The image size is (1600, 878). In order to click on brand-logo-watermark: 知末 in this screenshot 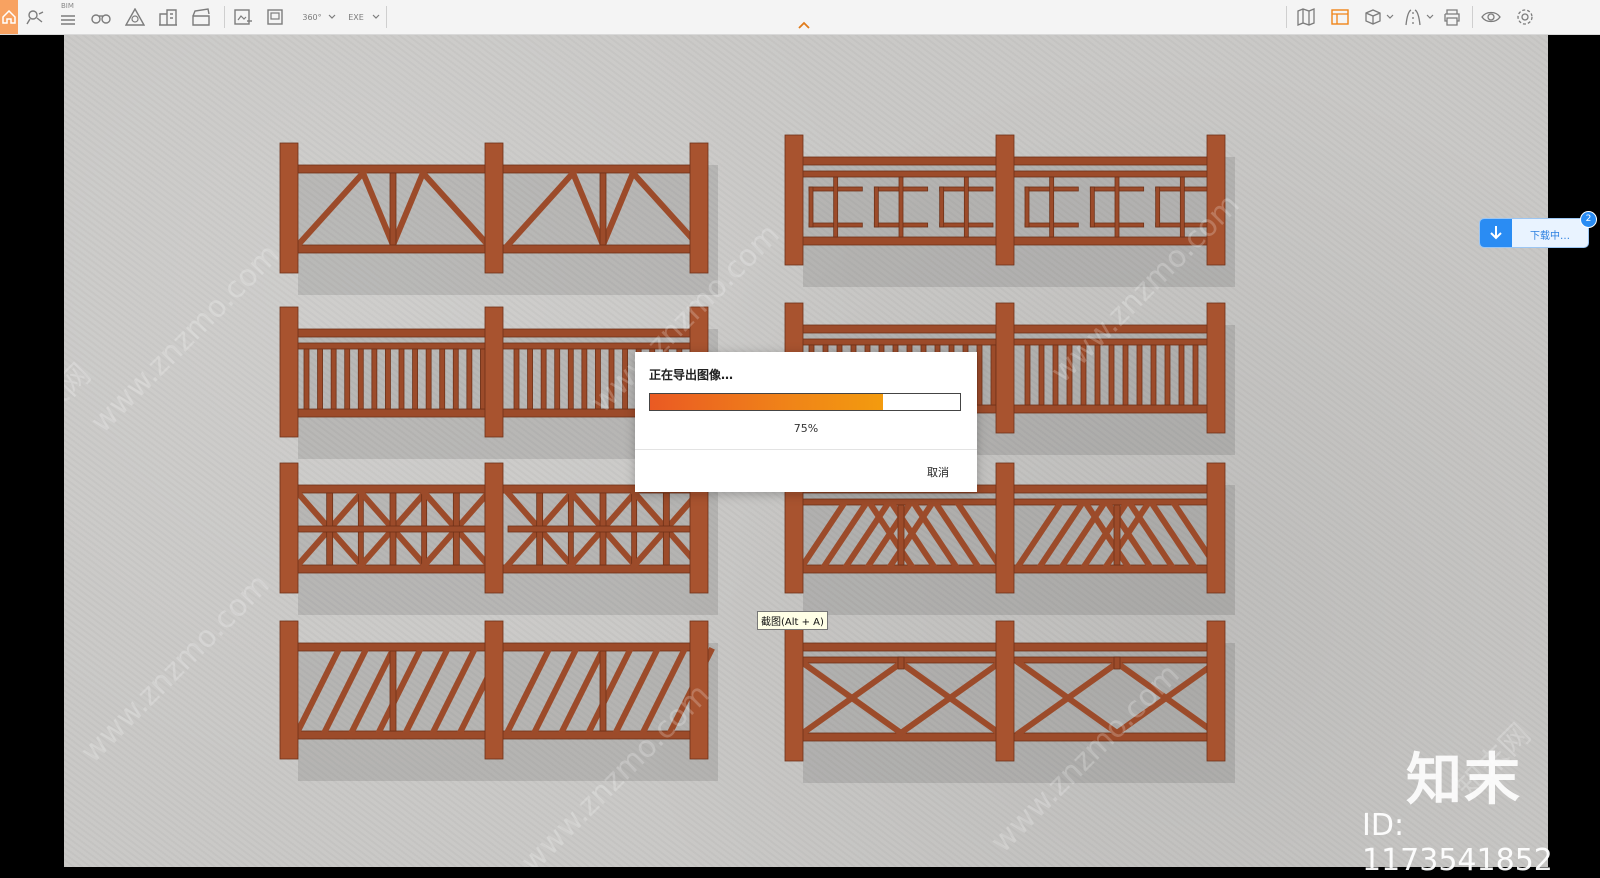, I will do `click(1464, 780)`.